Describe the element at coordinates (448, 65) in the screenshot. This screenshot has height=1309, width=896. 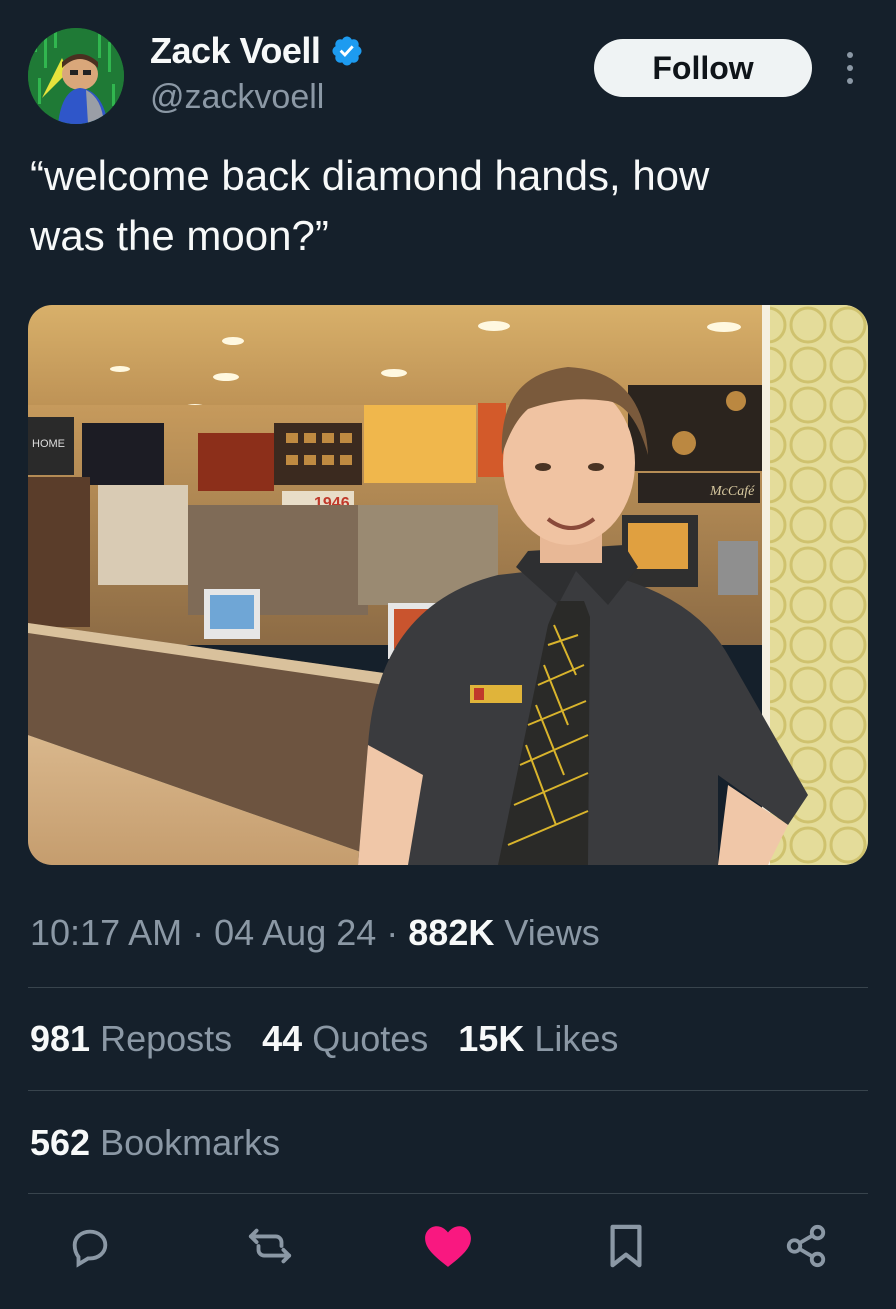
I see `tweet-header: Zack Voell @zackvoell Follow` at that location.